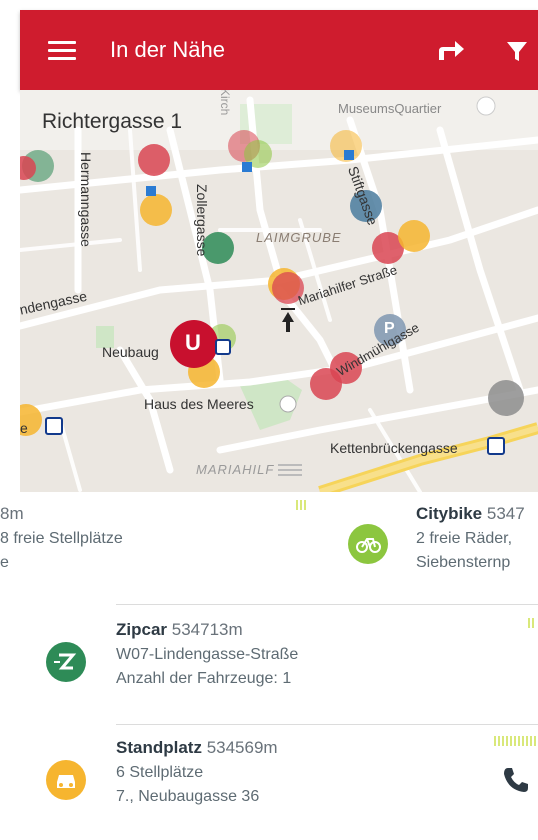  Describe the element at coordinates (390, 108) in the screenshot. I see `map-label-museumsquartier: MuseumsQuartier` at that location.